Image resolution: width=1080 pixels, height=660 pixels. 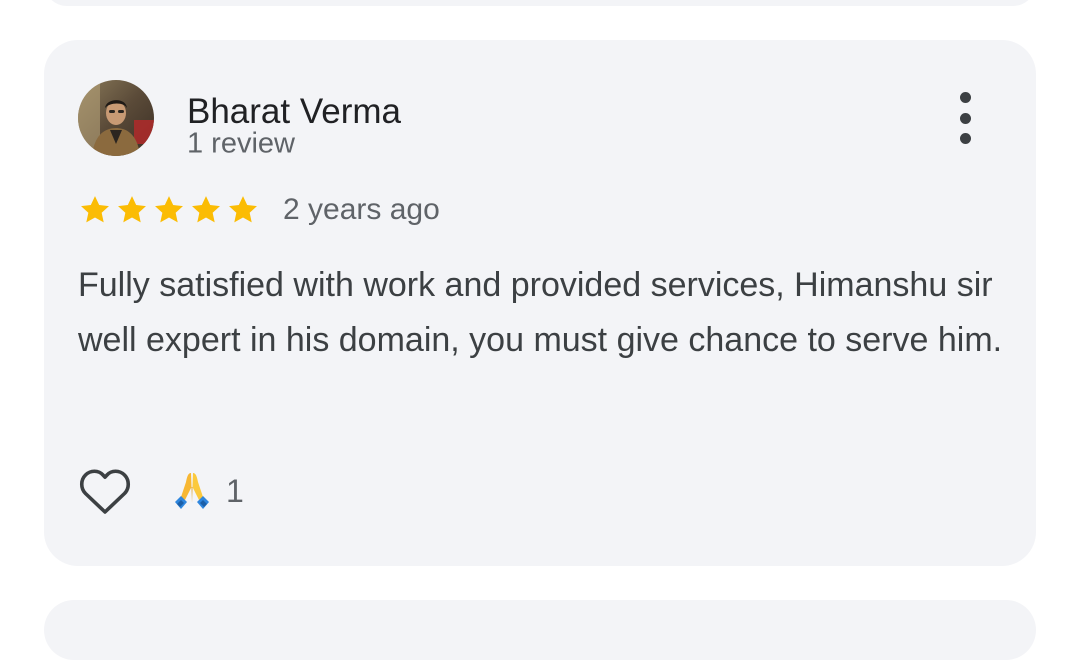 I want to click on next-review-card, so click(x=540, y=630).